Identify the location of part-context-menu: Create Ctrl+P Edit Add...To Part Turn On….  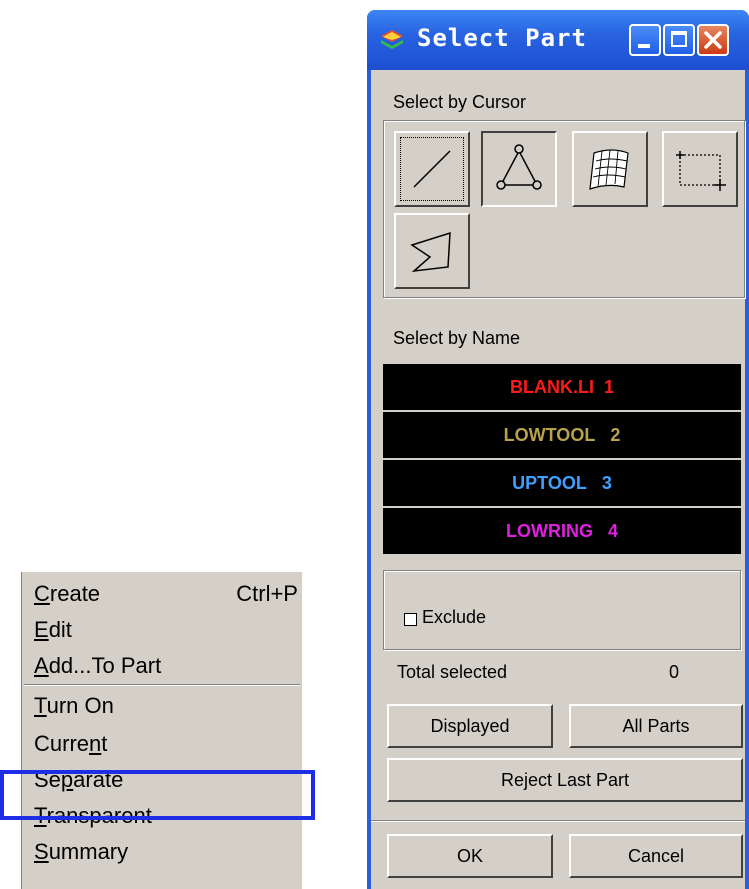
(161, 730).